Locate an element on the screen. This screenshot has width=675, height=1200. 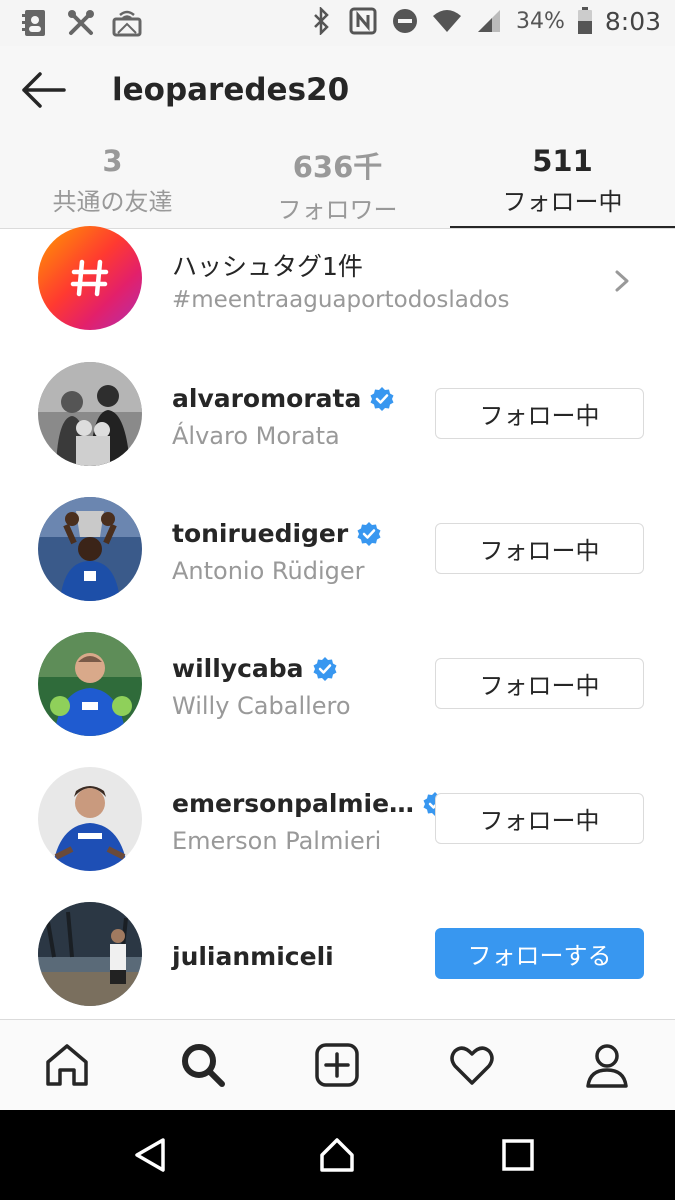
home-circle-icon is located at coordinates (337, 1155).